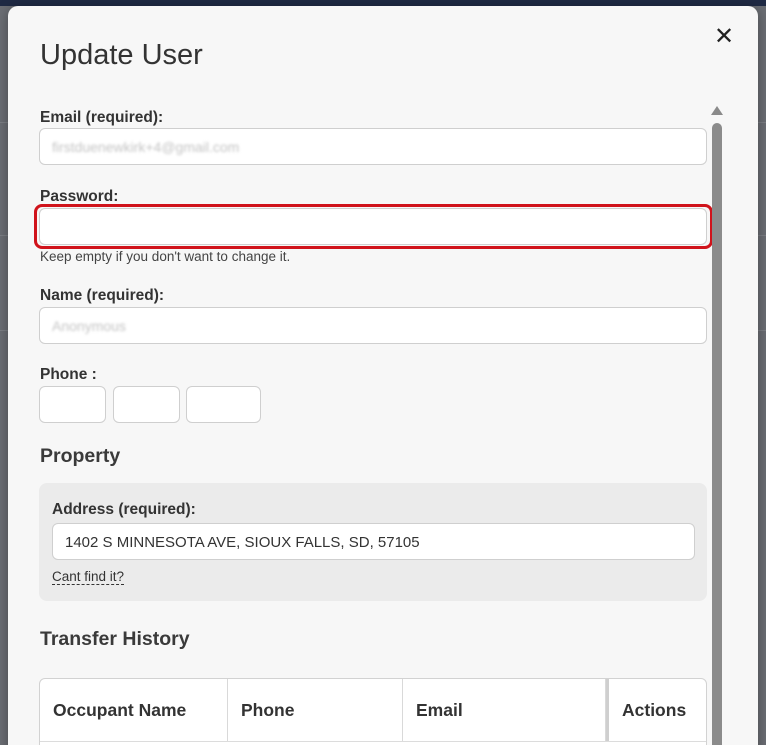  What do you see at coordinates (717, 110) in the screenshot?
I see `scroll-up-icon` at bounding box center [717, 110].